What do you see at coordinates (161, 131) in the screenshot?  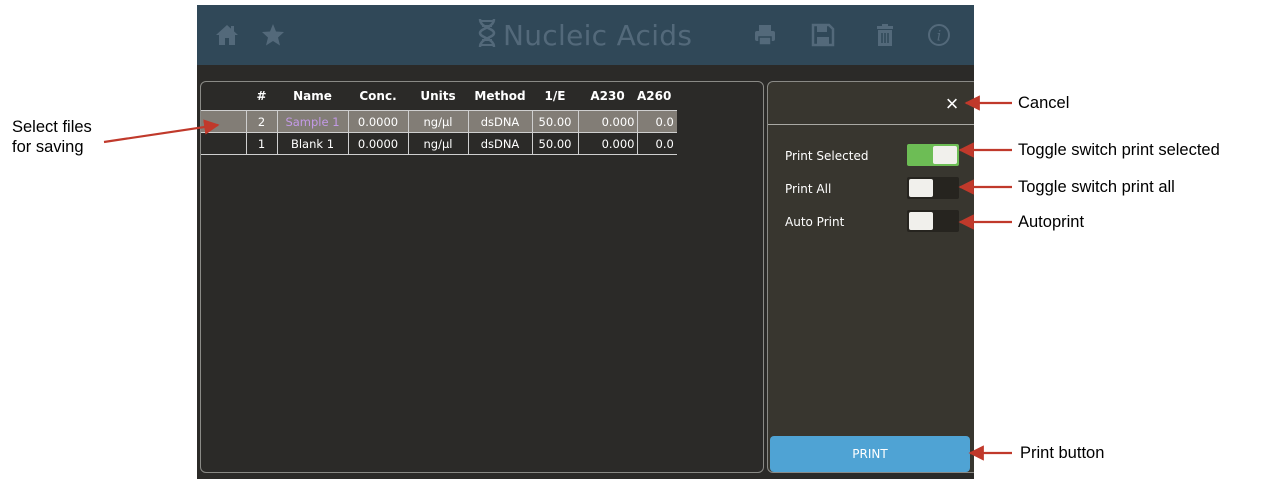 I see `arrow-select-files` at bounding box center [161, 131].